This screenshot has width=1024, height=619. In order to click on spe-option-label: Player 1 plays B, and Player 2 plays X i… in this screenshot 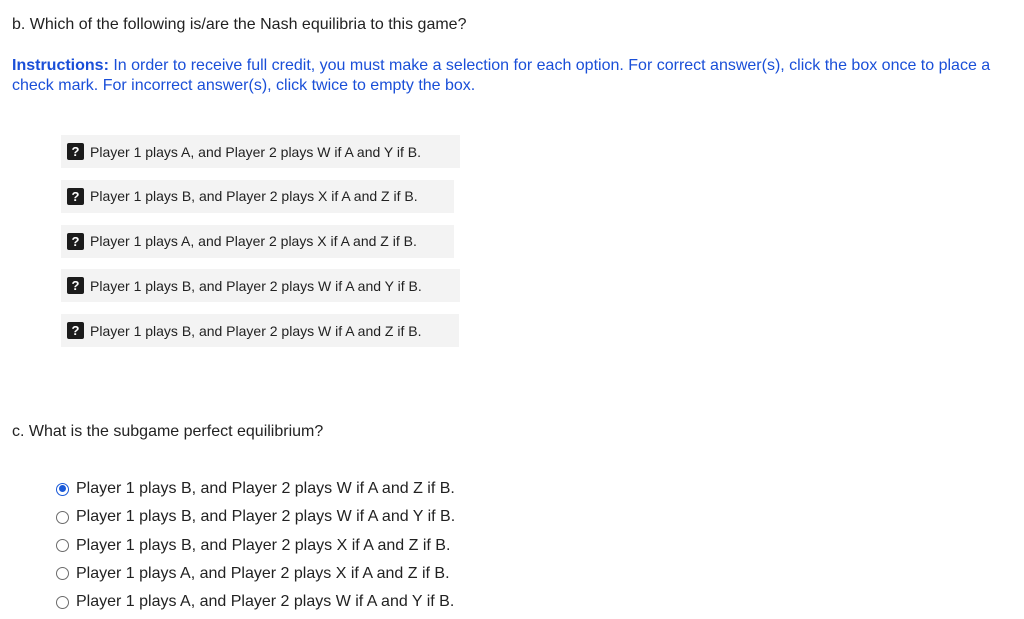, I will do `click(263, 546)`.